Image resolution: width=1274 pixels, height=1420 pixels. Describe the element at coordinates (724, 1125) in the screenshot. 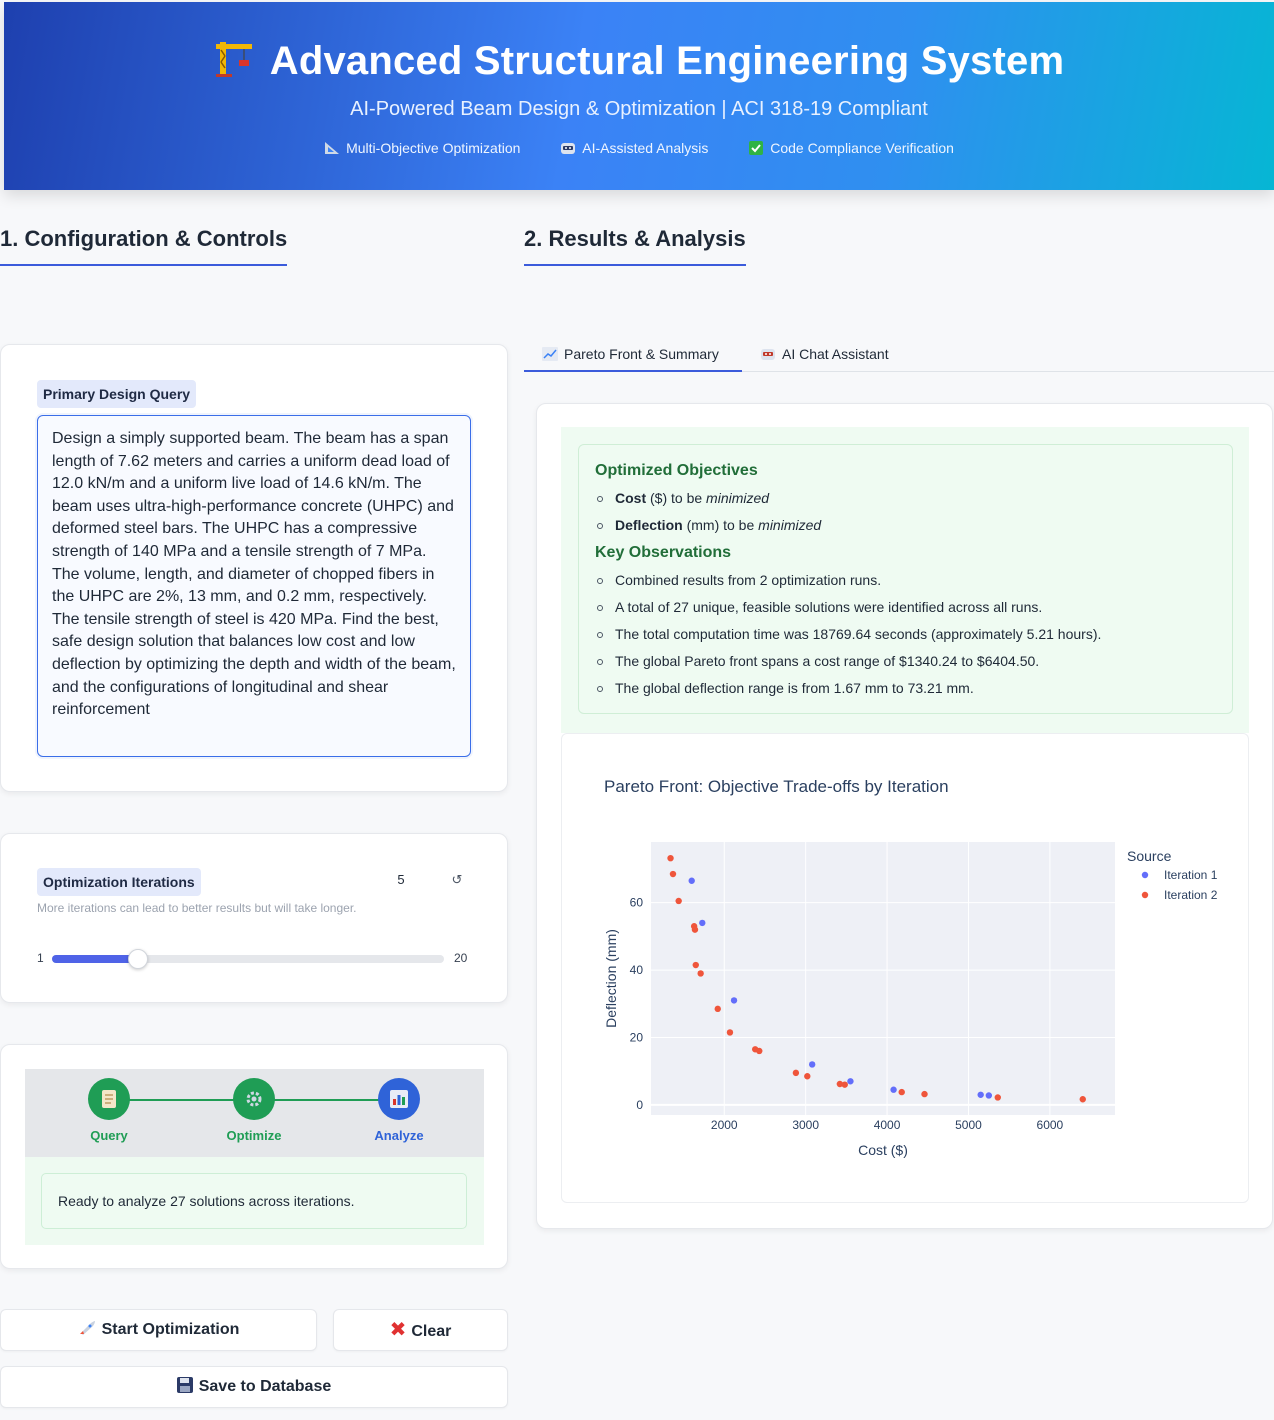

I see `x-tick-label: 2000` at that location.